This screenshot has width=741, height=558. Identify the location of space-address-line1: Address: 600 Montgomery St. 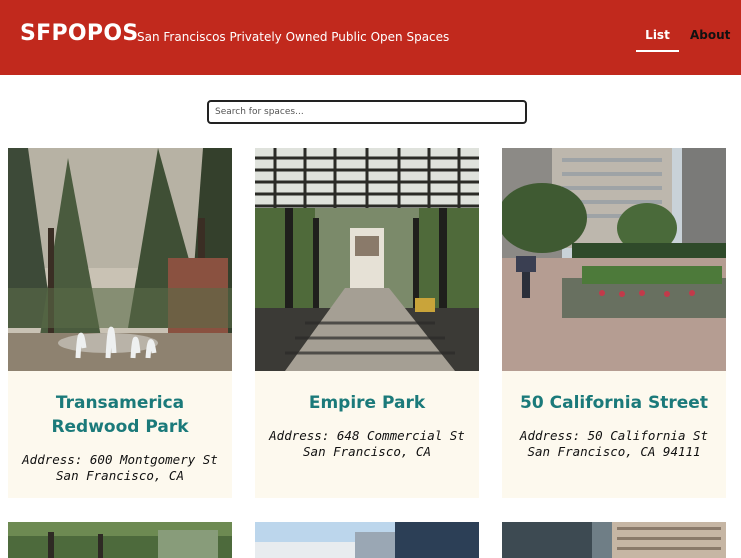
(120, 459).